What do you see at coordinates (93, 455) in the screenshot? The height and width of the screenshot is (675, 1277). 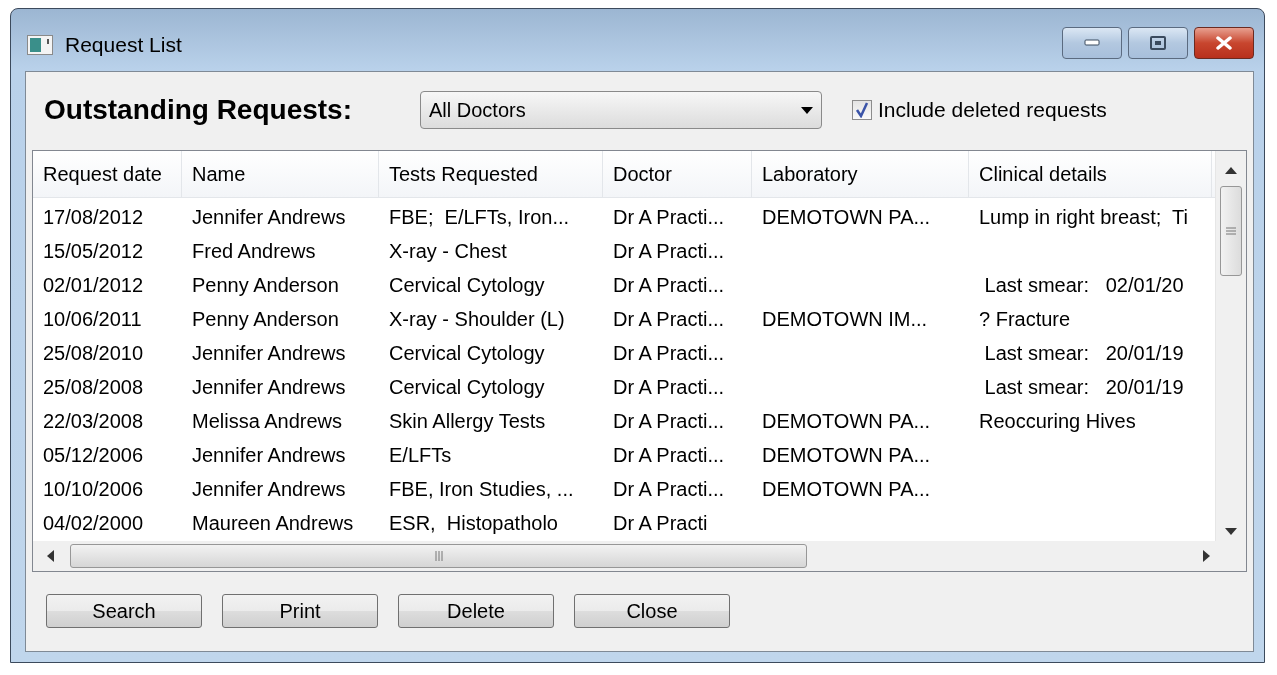 I see `table-cell: 05/12/2006` at bounding box center [93, 455].